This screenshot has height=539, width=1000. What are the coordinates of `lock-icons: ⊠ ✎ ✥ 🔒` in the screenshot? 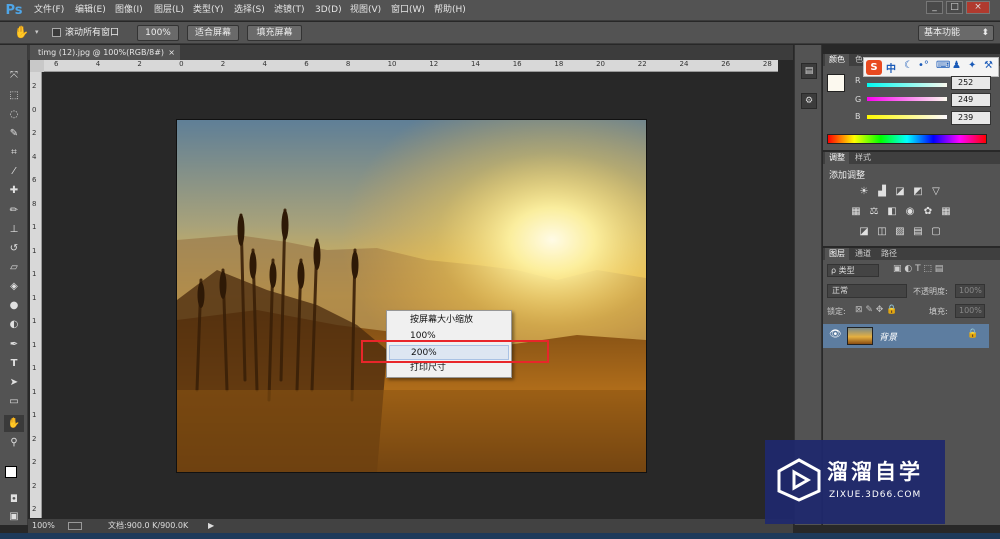 It's located at (876, 310).